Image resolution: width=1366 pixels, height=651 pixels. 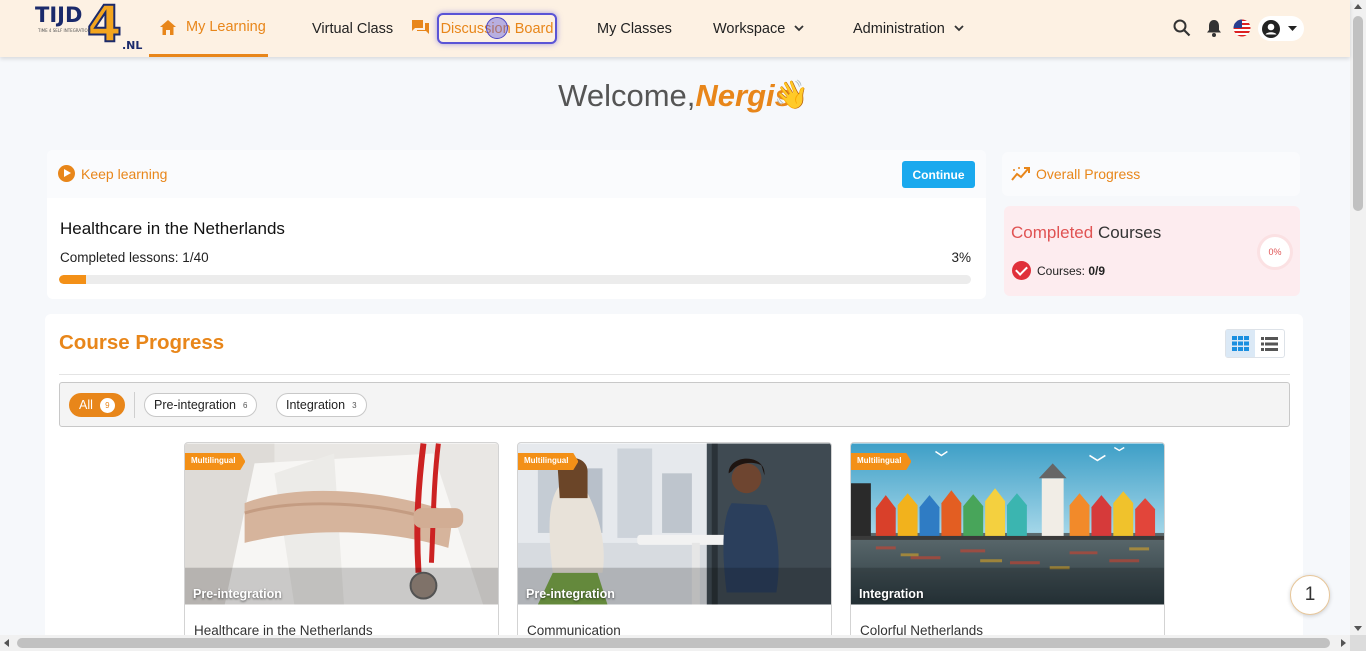 I want to click on search-icon, so click(x=1182, y=28).